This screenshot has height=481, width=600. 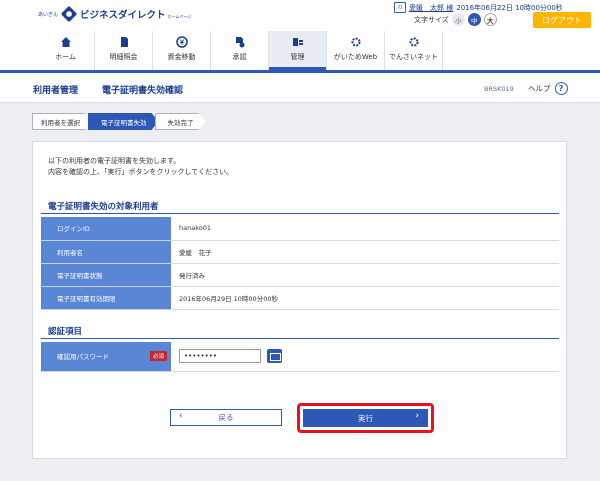 What do you see at coordinates (275, 356) in the screenshot?
I see `software-keyboard-icon` at bounding box center [275, 356].